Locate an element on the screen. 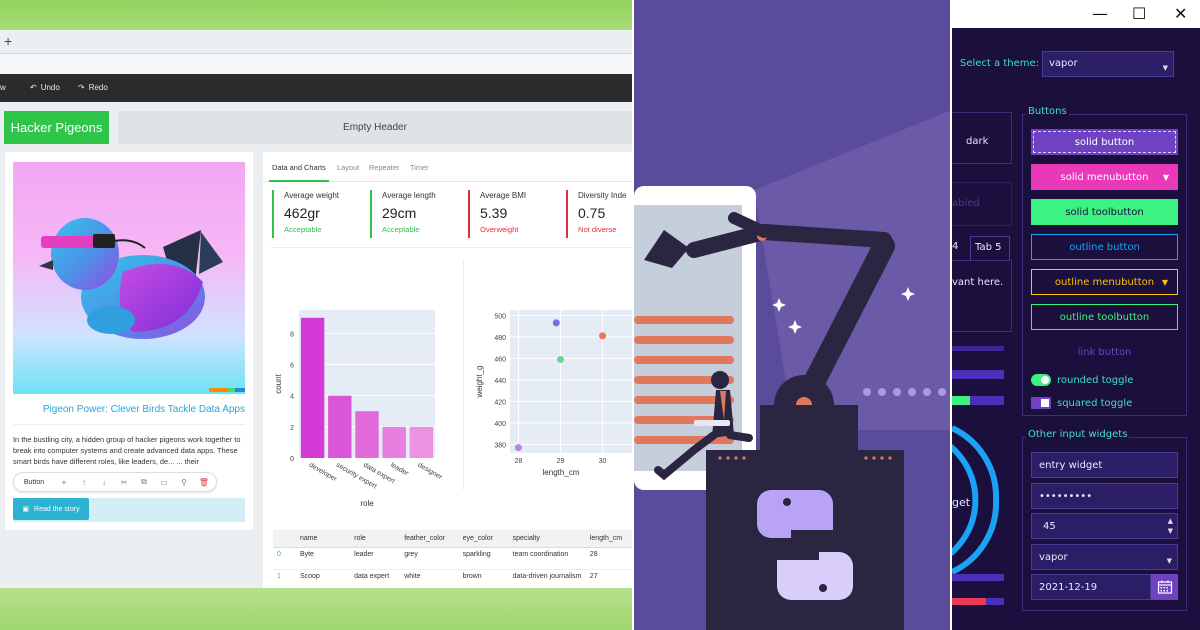 The width and height of the screenshot is (1200, 630). spinbox: 45 ▲ ▼ is located at coordinates (1104, 526).